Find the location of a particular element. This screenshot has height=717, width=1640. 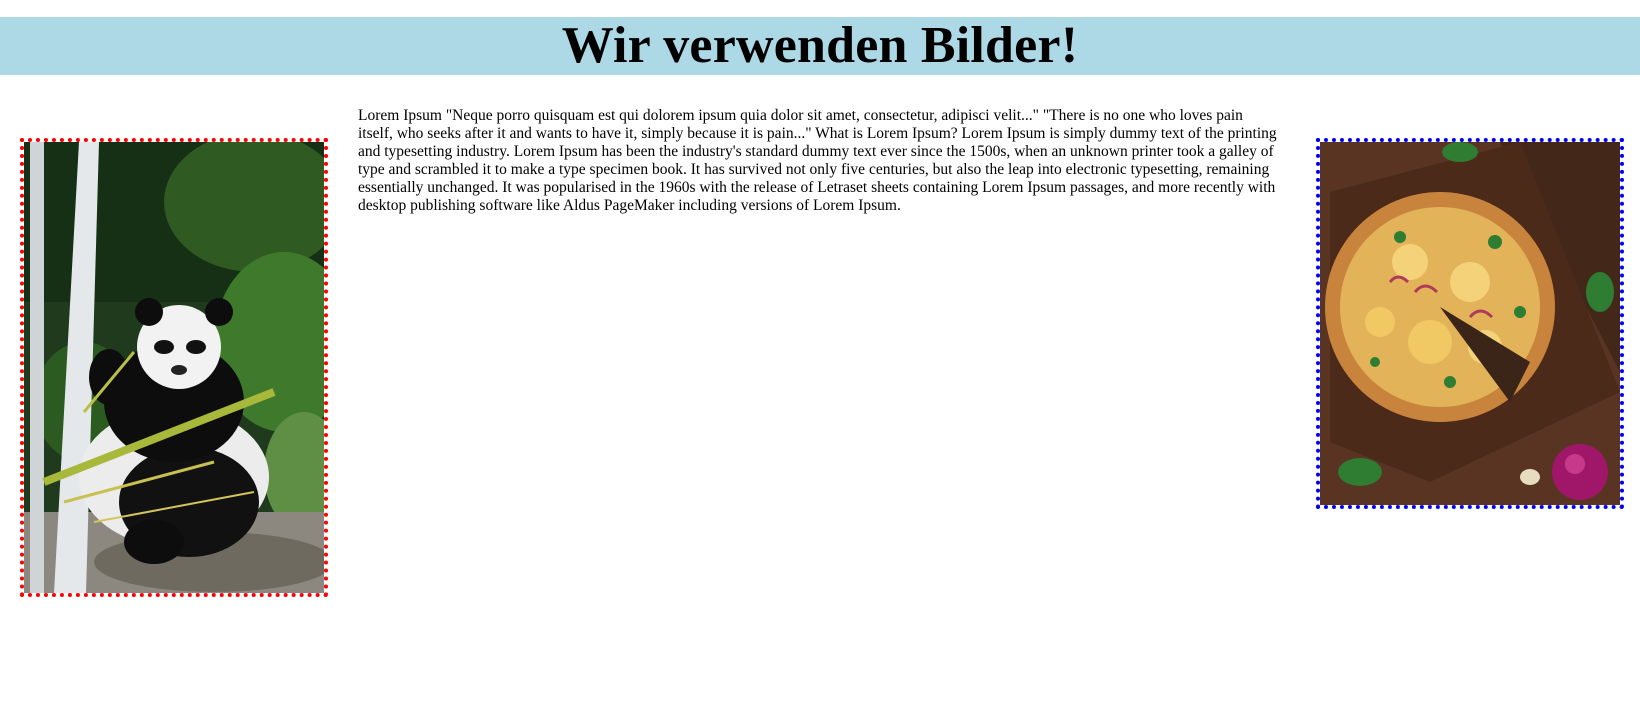

page-title: Wir verwenden Bilder! is located at coordinates (820, 45).